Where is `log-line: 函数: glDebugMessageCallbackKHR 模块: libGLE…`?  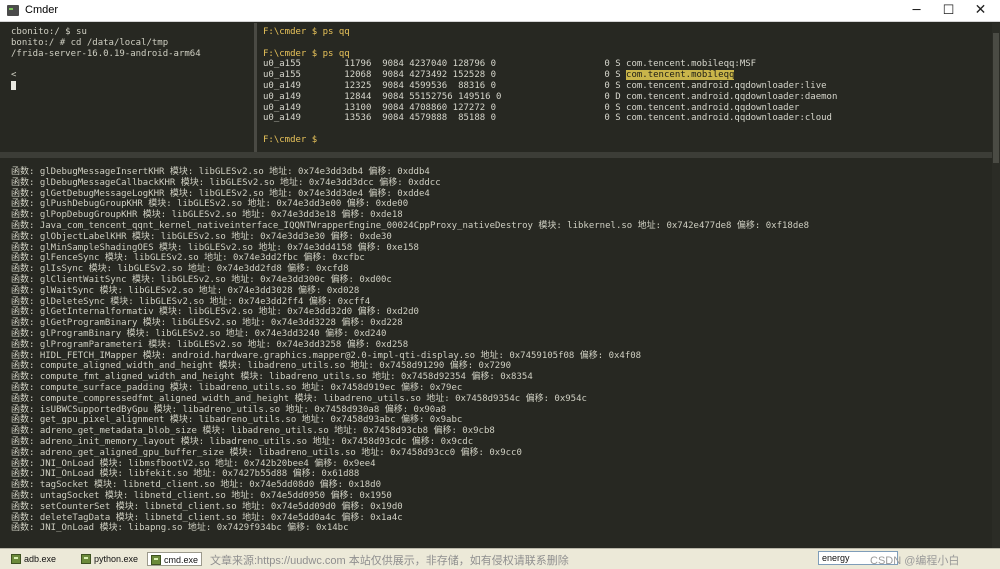
log-line: 函数: glDebugMessageCallbackKHR 模块: libGLE… is located at coordinates (226, 182).